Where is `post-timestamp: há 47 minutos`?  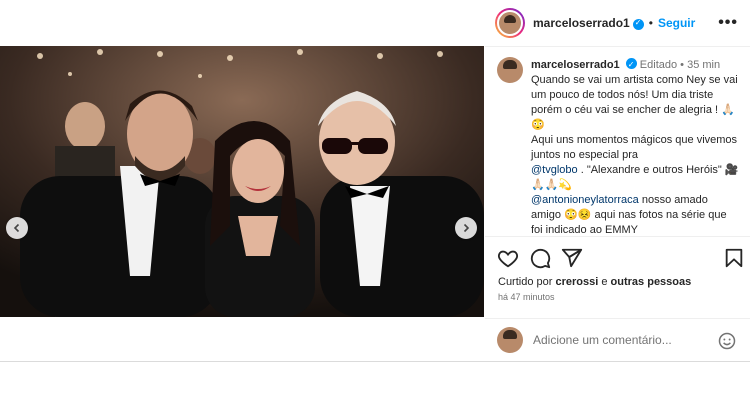
post-timestamp: há 47 minutos is located at coordinates (526, 297).